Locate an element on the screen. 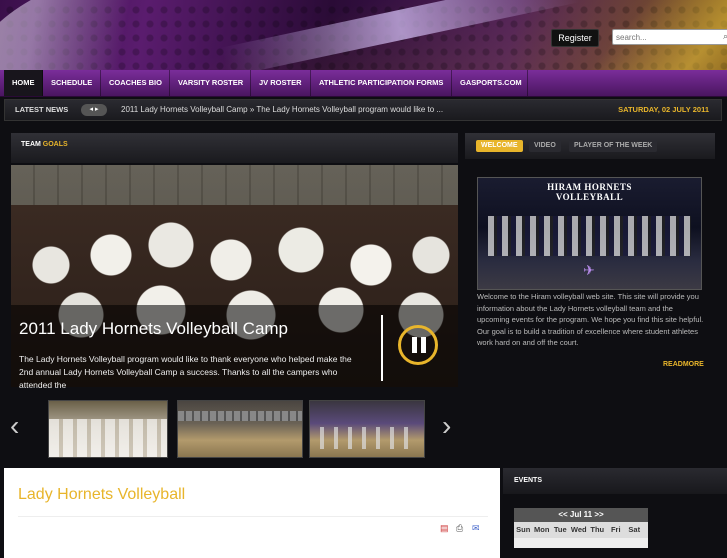 The height and width of the screenshot is (558, 727). nav-item-varsity-roster: VARSITY ROSTER is located at coordinates (210, 83).